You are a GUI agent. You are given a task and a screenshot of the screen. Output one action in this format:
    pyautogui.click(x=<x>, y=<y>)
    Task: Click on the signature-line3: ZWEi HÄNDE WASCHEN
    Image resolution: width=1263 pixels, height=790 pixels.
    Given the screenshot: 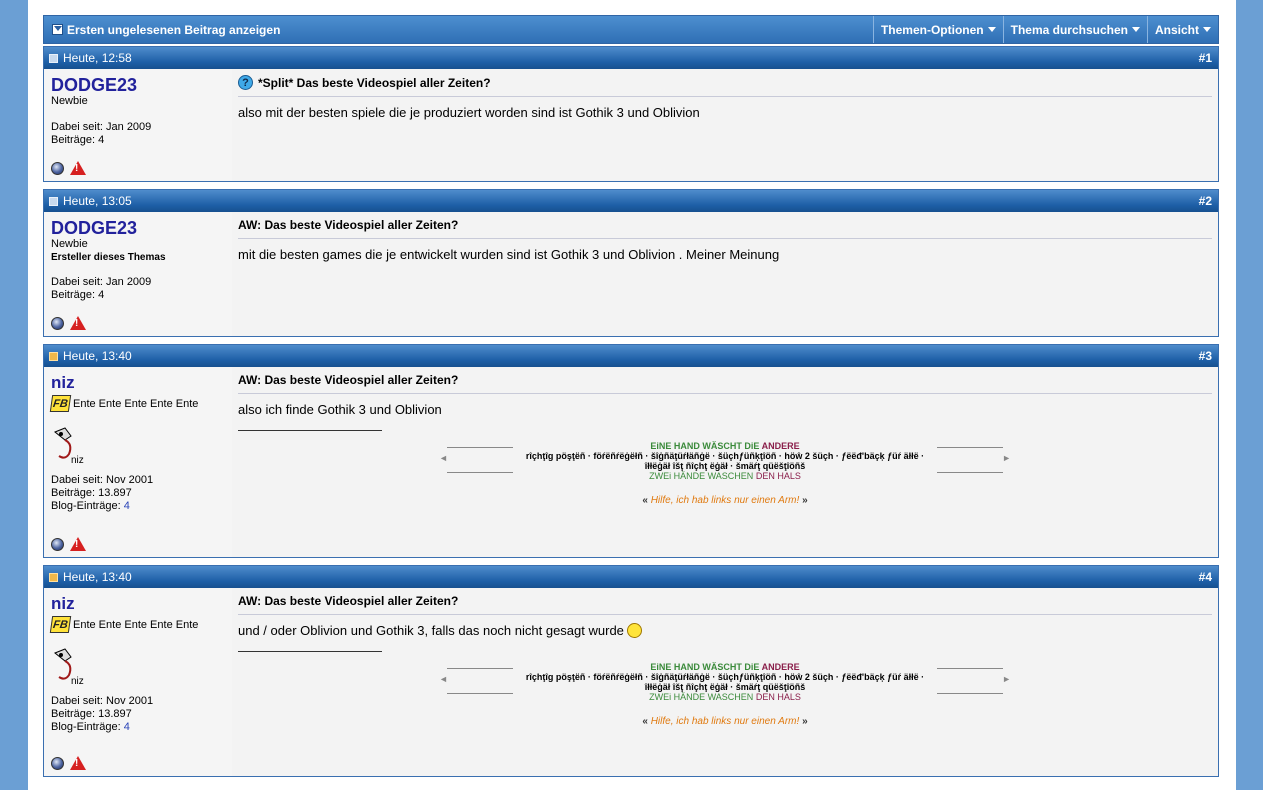 What is the action you would take?
    pyautogui.click(x=701, y=697)
    